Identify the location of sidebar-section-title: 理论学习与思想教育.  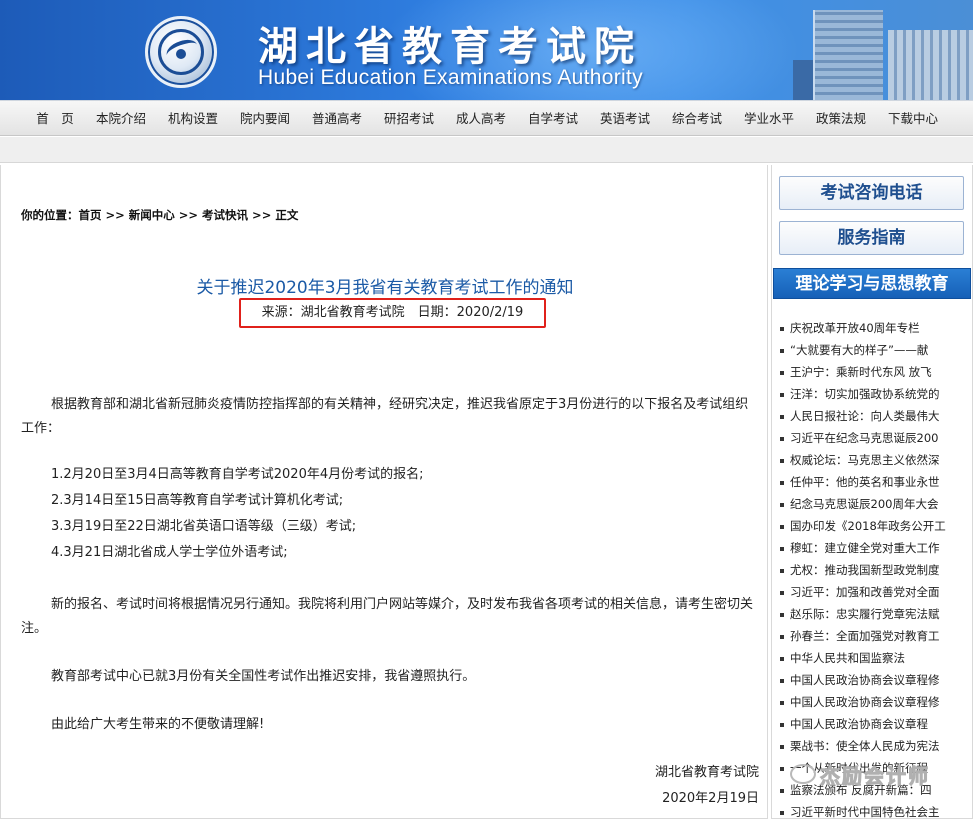
(872, 283).